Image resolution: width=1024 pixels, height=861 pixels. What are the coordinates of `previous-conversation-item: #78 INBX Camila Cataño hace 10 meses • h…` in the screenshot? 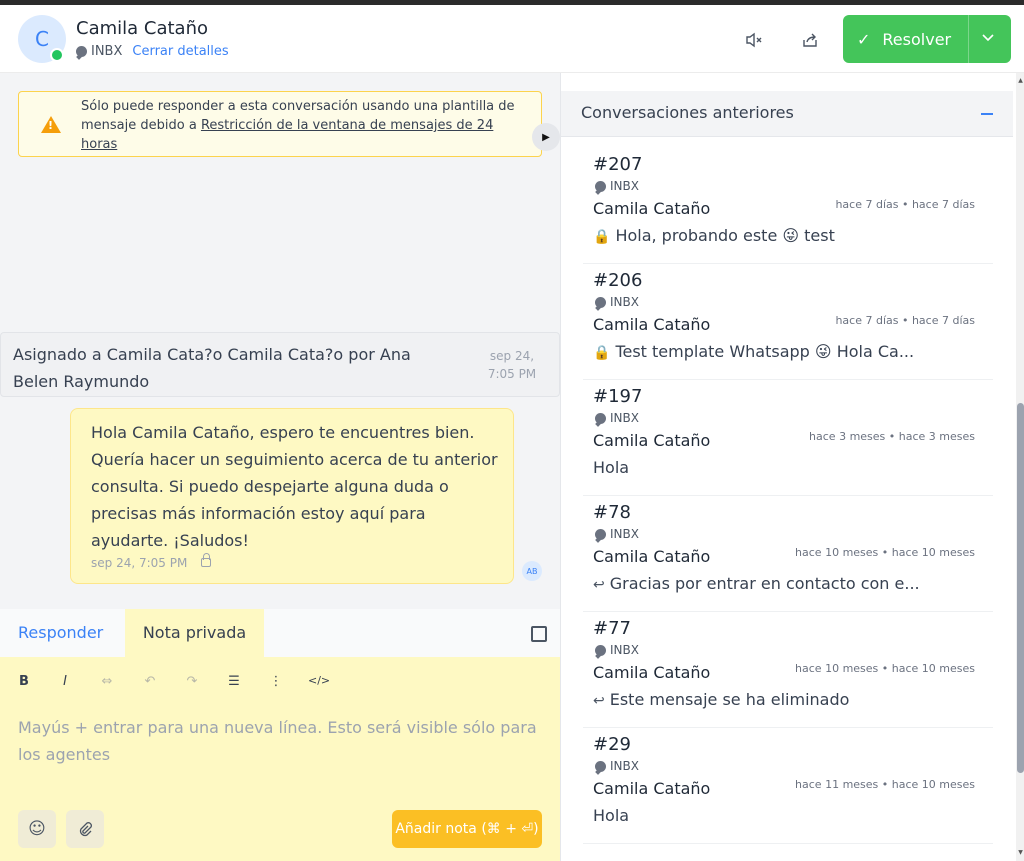 It's located at (788, 554).